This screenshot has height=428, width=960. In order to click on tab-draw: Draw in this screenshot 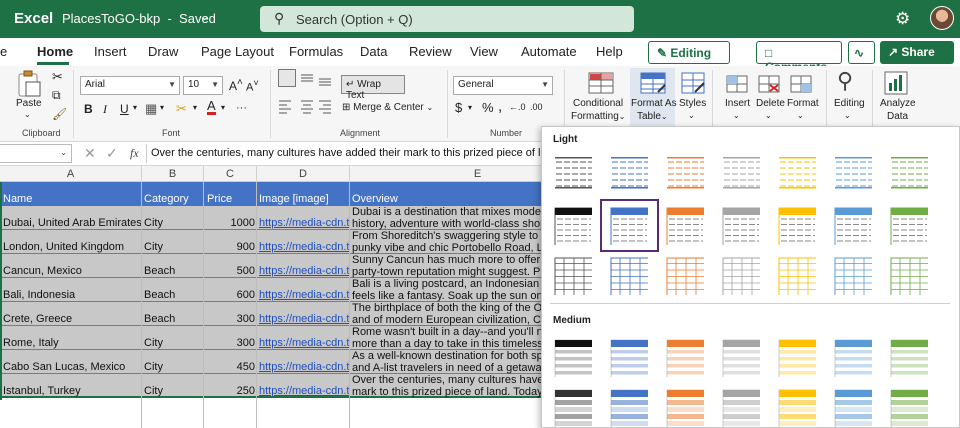, I will do `click(163, 51)`.